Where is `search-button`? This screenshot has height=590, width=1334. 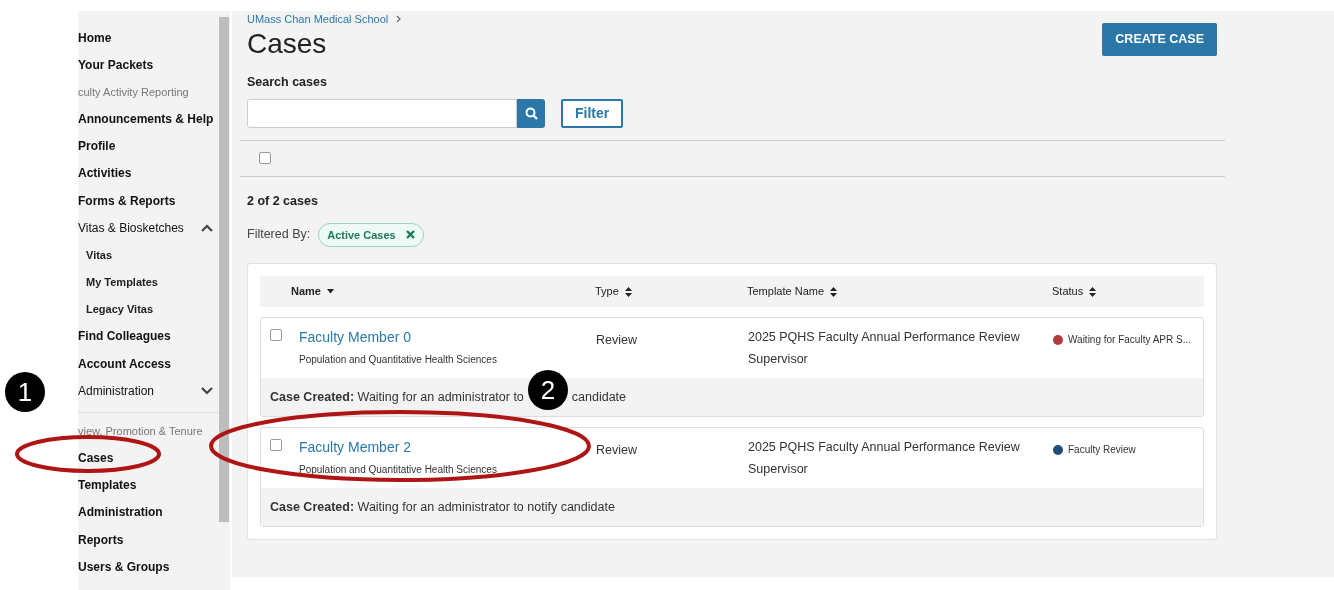 search-button is located at coordinates (531, 113).